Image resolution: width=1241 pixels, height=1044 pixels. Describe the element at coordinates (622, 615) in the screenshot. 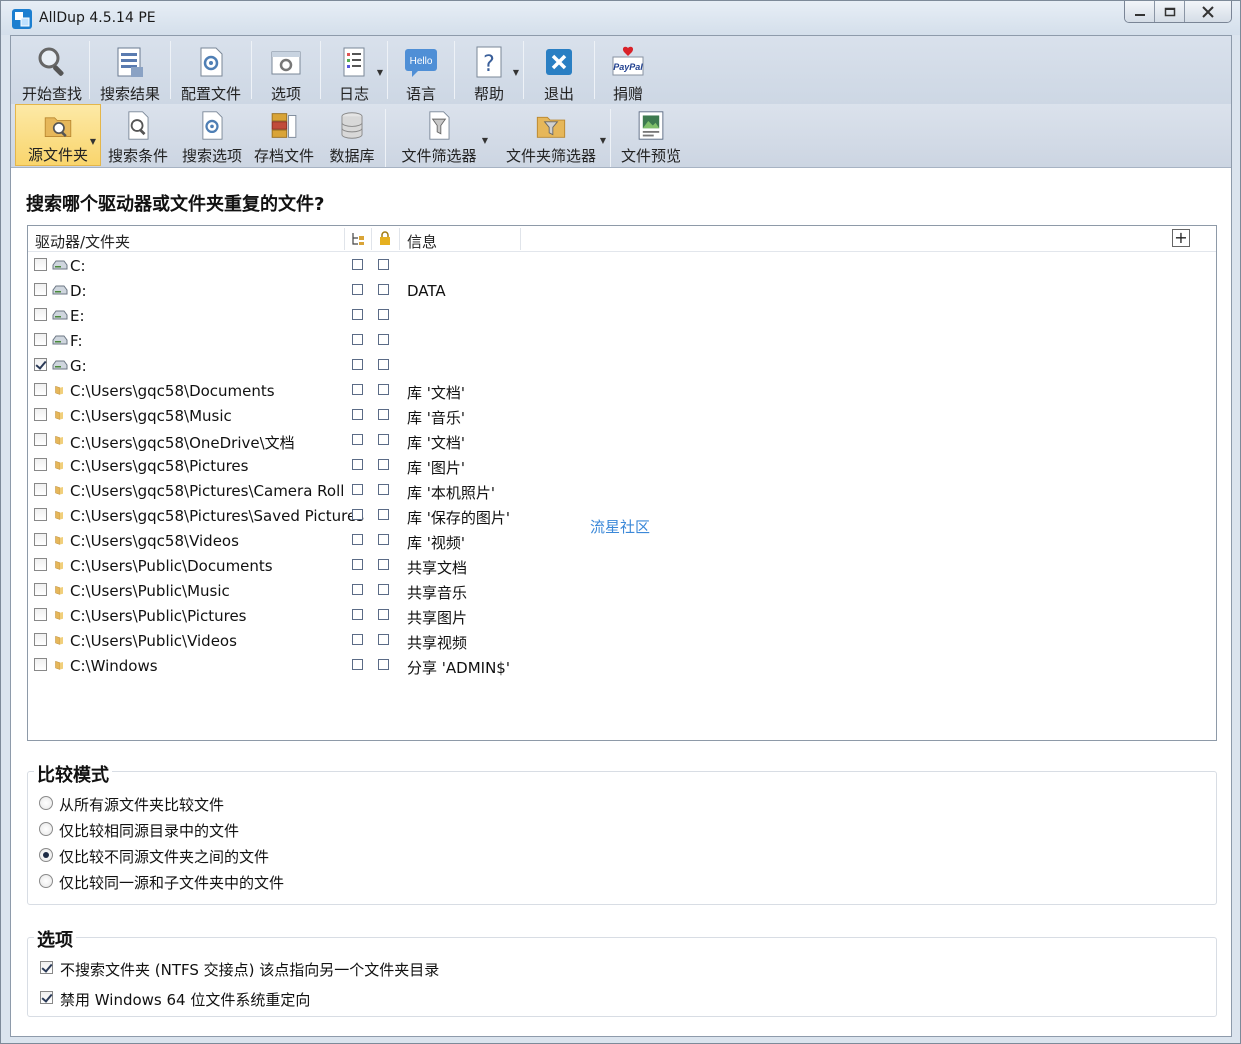

I see `table-row: C:\Users\Public\Pictures 共享图片` at that location.